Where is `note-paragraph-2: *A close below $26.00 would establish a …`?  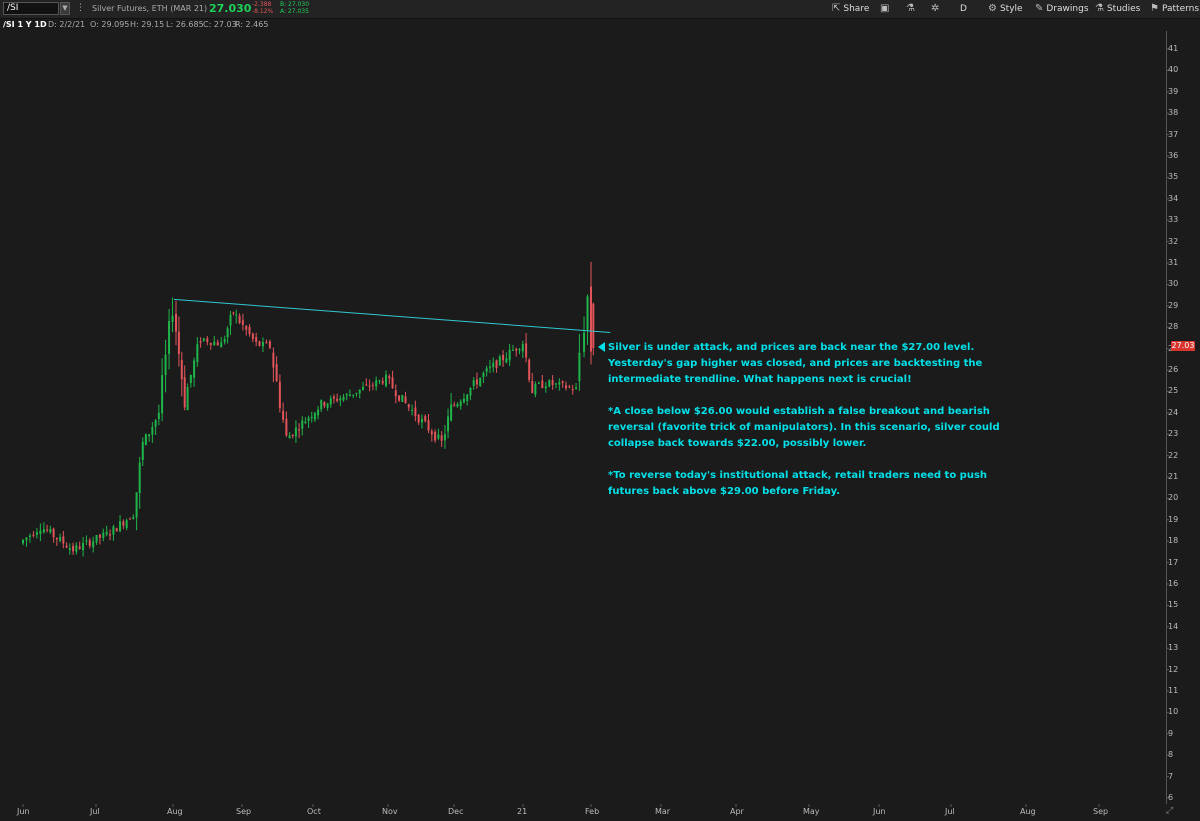
note-paragraph-2: *A close below $26.00 would establish a … is located at coordinates (804, 427).